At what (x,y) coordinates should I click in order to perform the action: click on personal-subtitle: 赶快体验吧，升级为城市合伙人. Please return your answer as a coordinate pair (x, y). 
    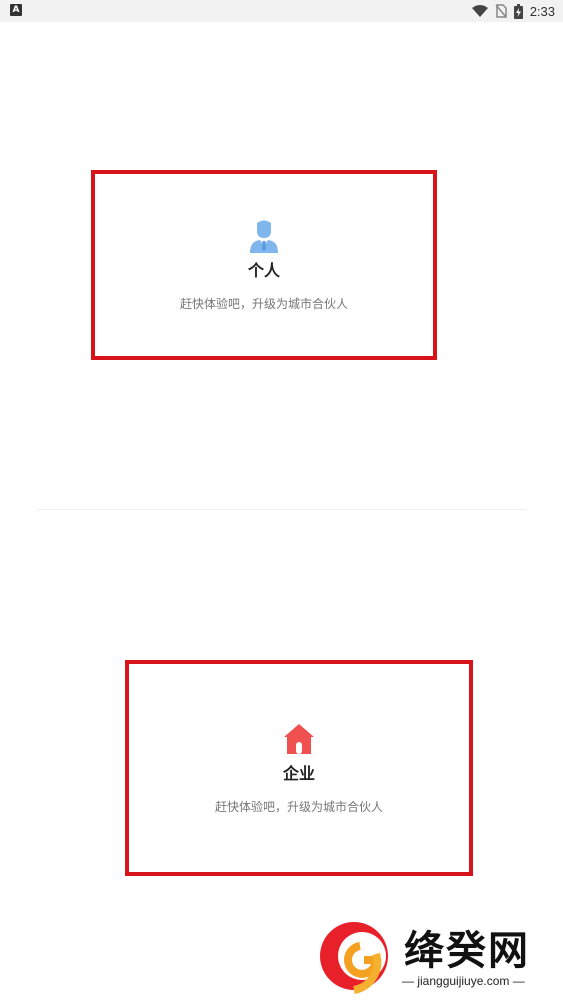
    Looking at the image, I should click on (263, 303).